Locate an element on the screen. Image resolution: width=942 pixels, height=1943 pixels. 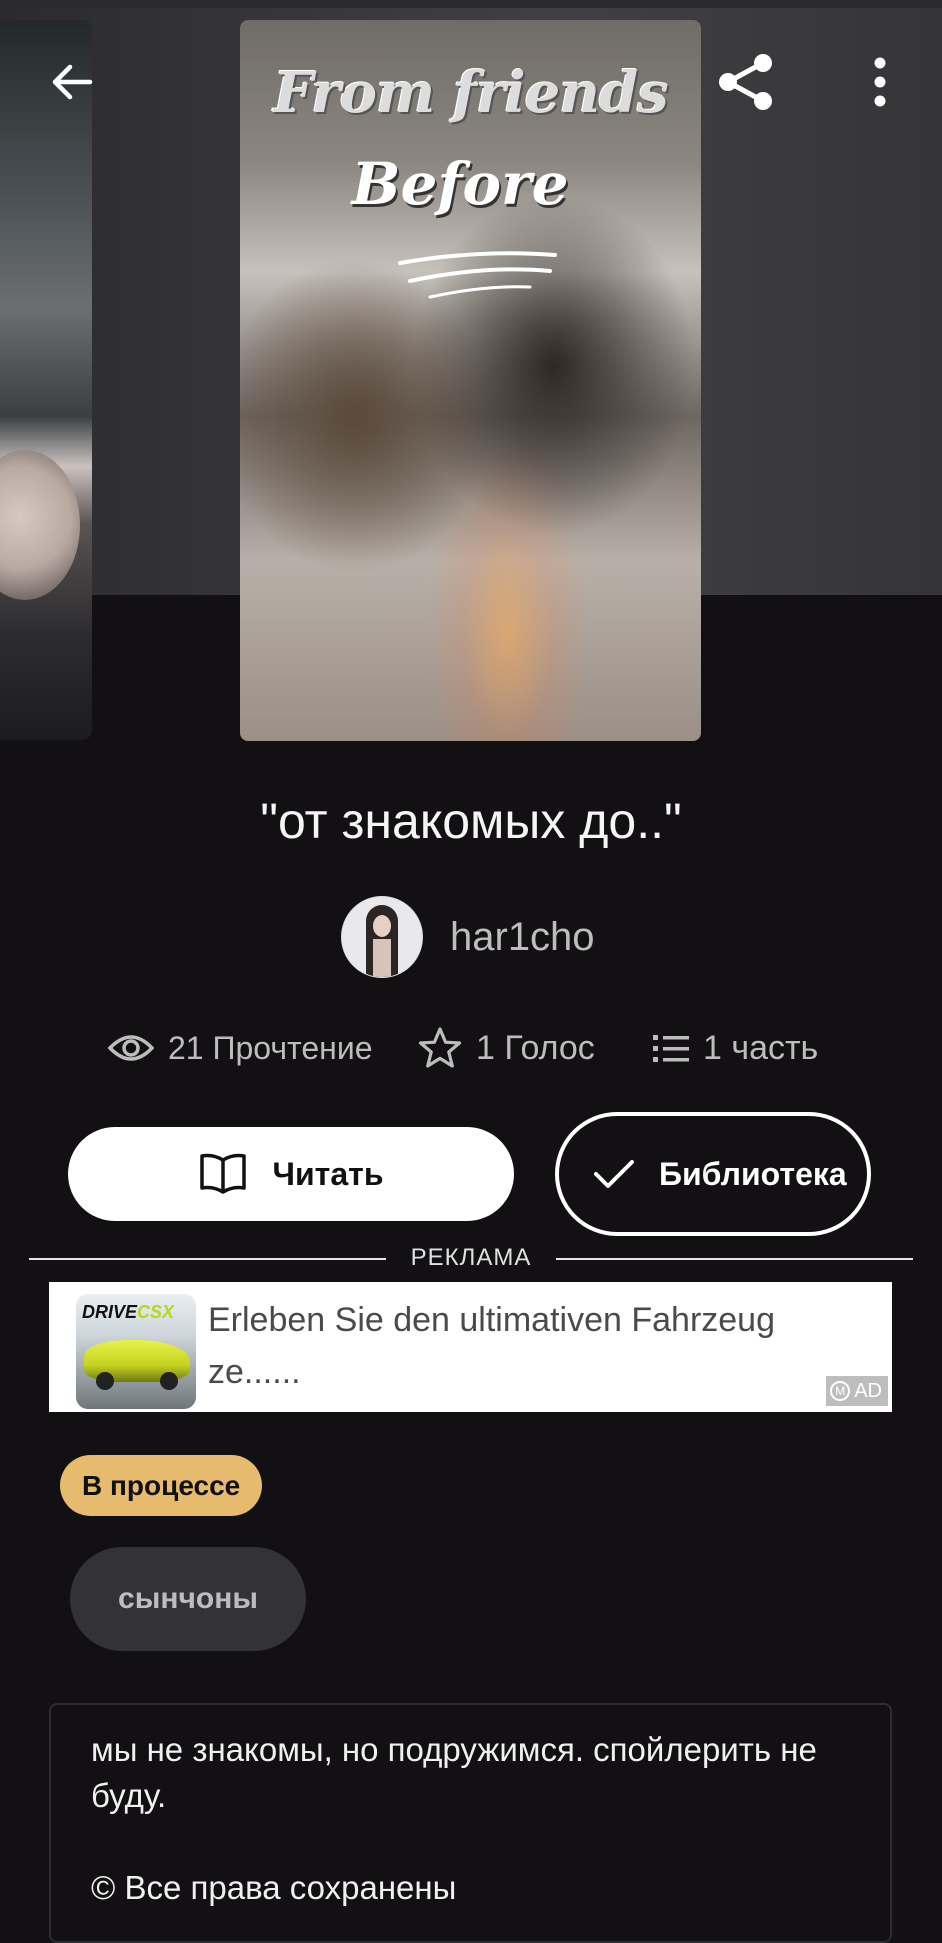
reads-stat: 21 Прочтение is located at coordinates (240, 1048).